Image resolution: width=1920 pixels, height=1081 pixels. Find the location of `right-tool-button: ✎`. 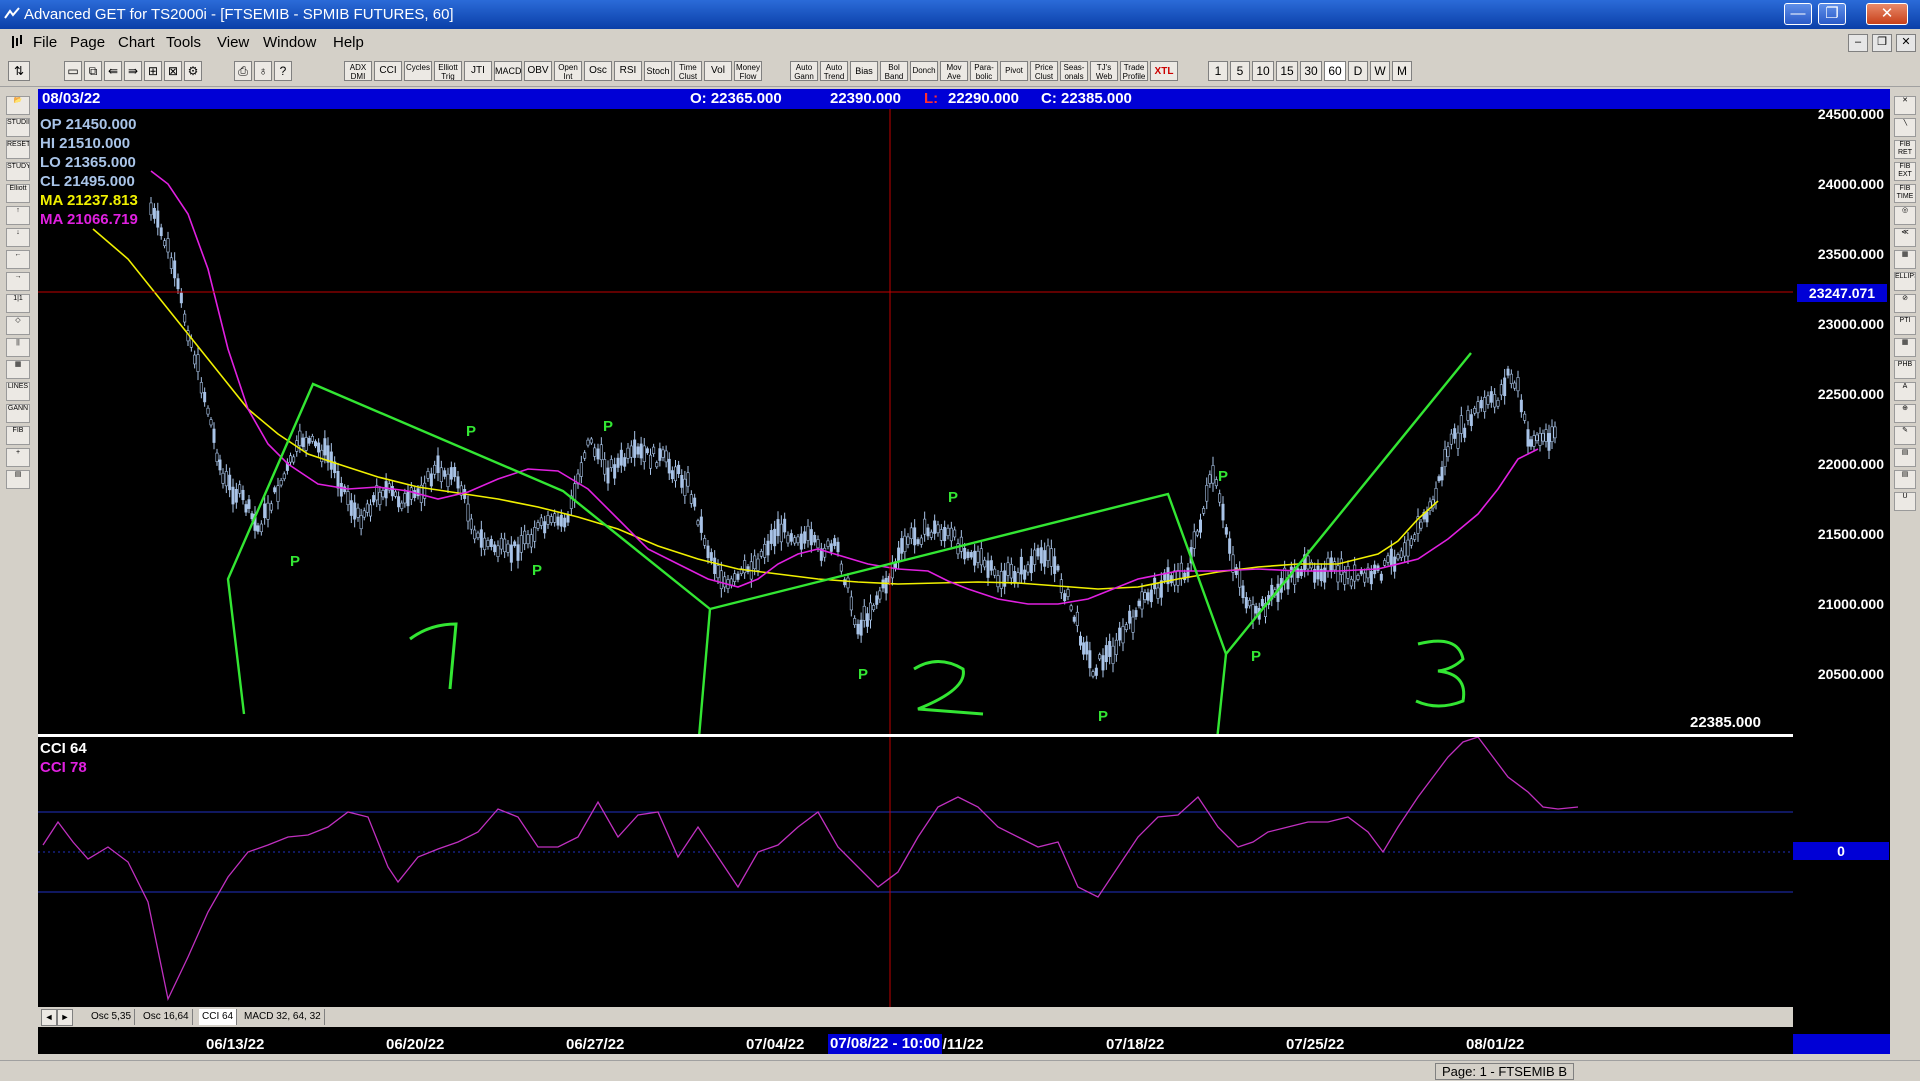

right-tool-button: ✎ is located at coordinates (1905, 435).